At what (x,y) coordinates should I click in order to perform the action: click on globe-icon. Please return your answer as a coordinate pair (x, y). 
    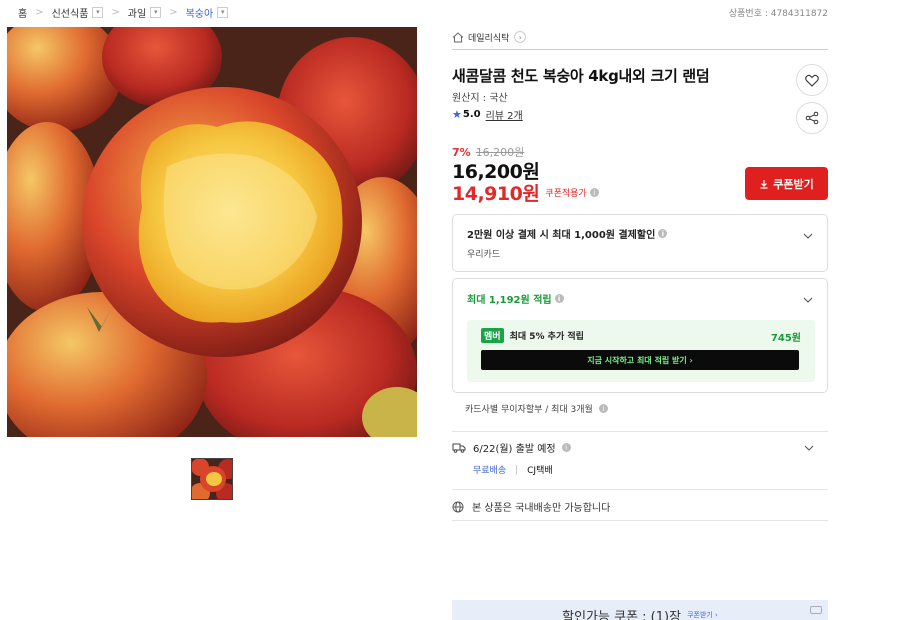
    Looking at the image, I should click on (458, 506).